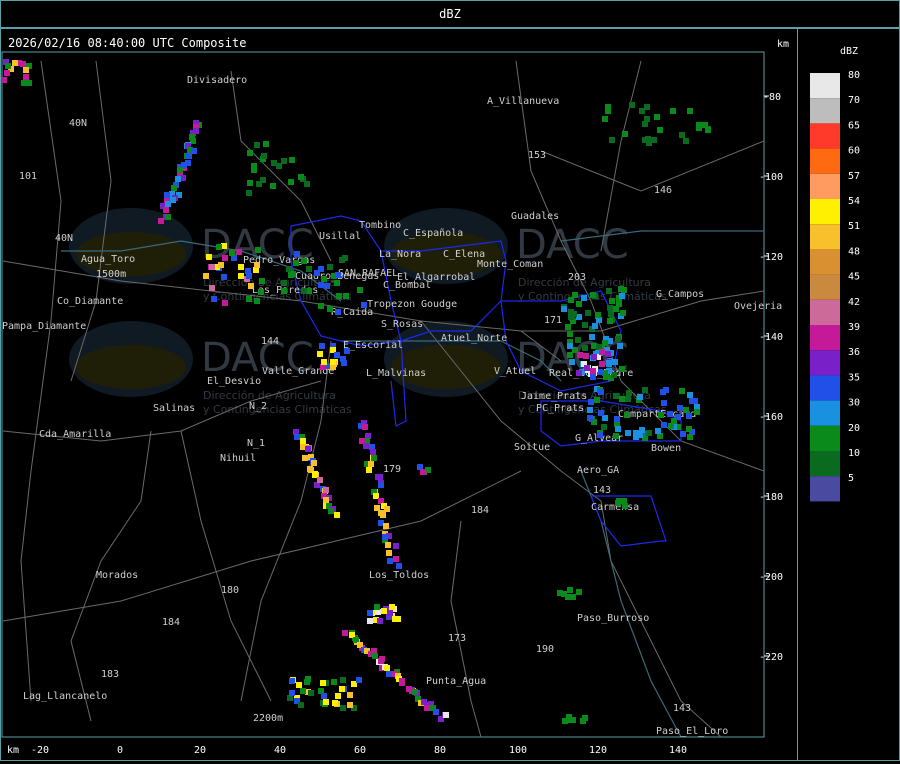 The width and height of the screenshot is (900, 764). What do you see at coordinates (849, 51) in the screenshot?
I see `legend-title: dBZ` at bounding box center [849, 51].